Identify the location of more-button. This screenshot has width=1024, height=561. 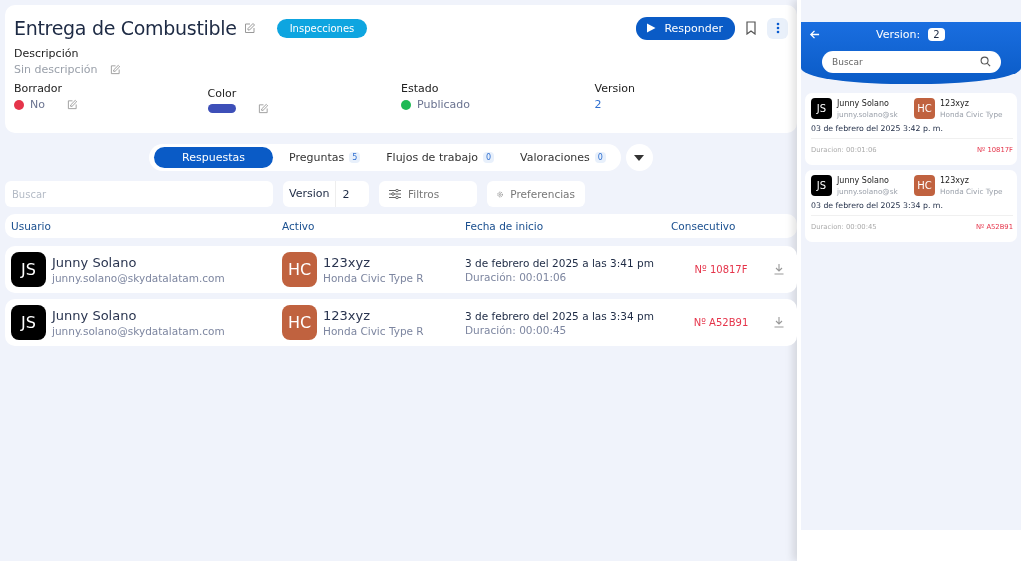
(777, 28).